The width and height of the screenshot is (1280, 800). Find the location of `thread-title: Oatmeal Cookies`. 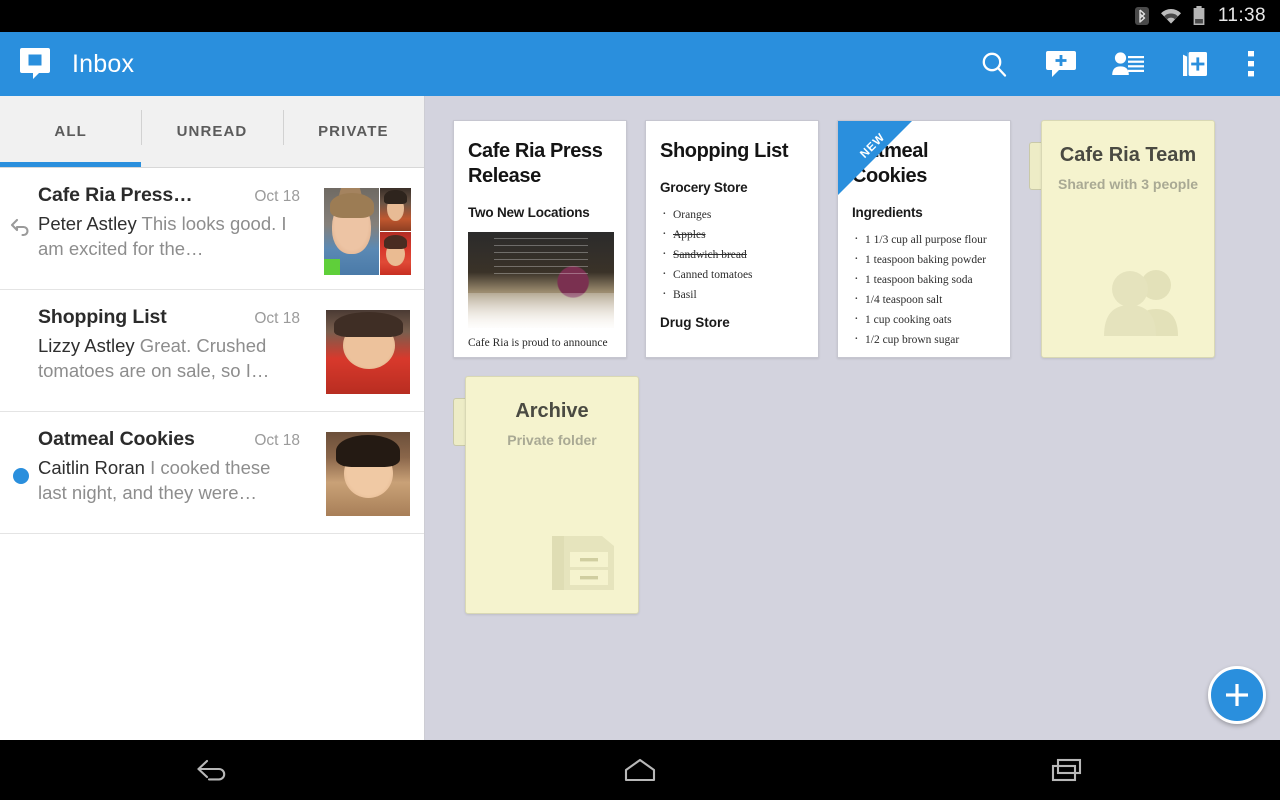

thread-title: Oatmeal Cookies is located at coordinates (116, 439).